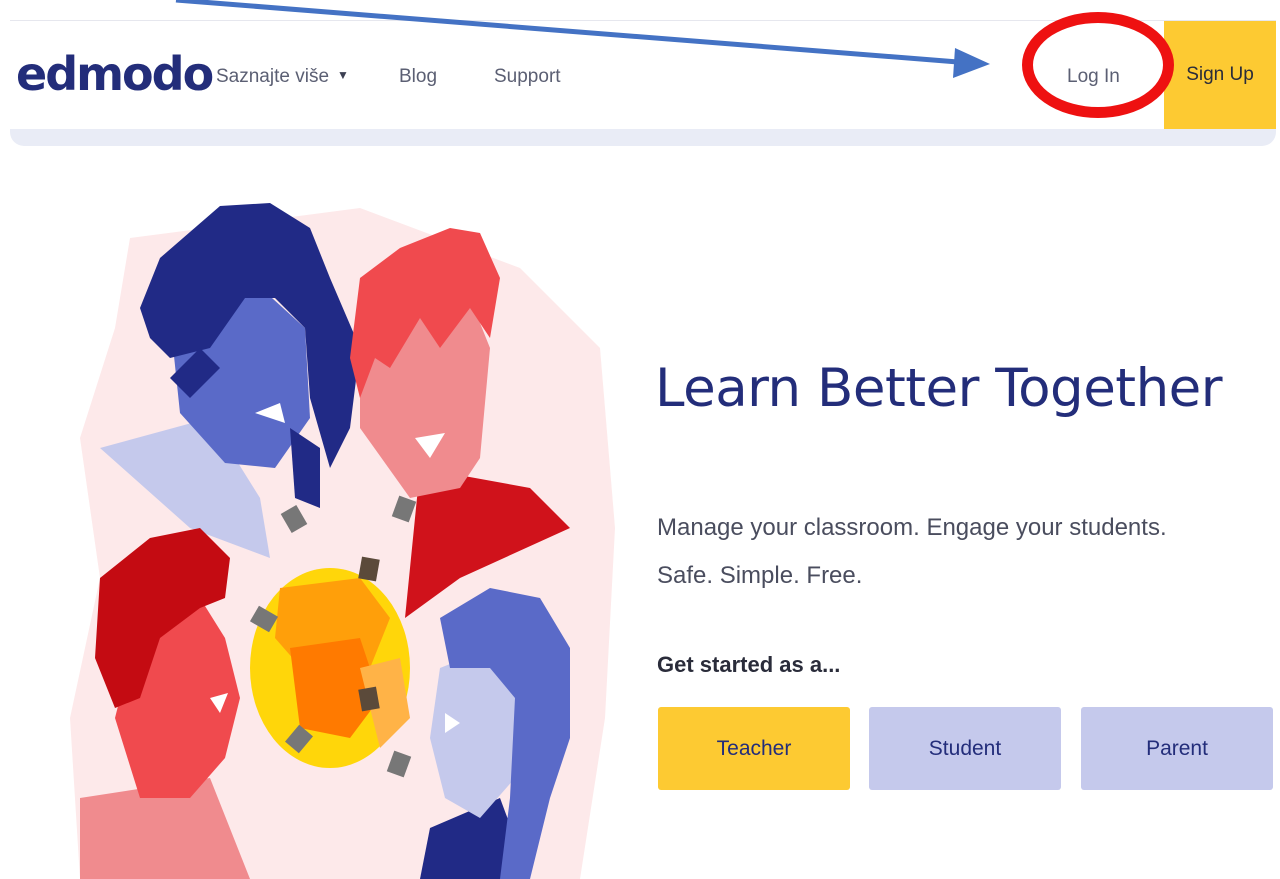 This screenshot has width=1280, height=879. What do you see at coordinates (760, 575) in the screenshot?
I see `hero-subtitle-line-2: Safe. Simple. Free.` at bounding box center [760, 575].